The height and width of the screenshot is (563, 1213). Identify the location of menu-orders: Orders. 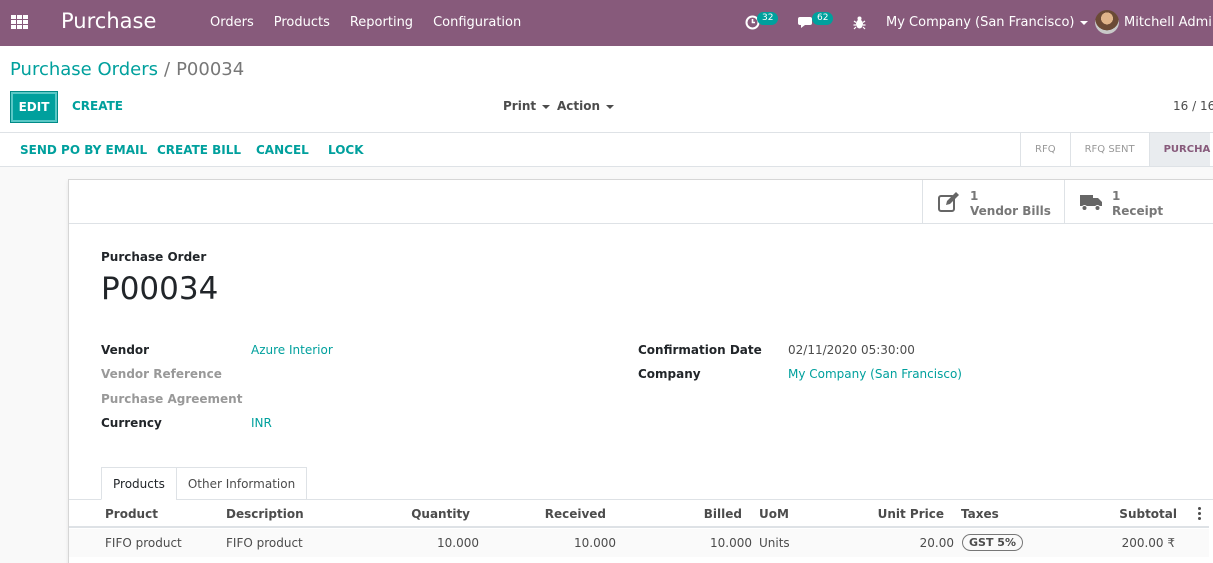
(232, 22).